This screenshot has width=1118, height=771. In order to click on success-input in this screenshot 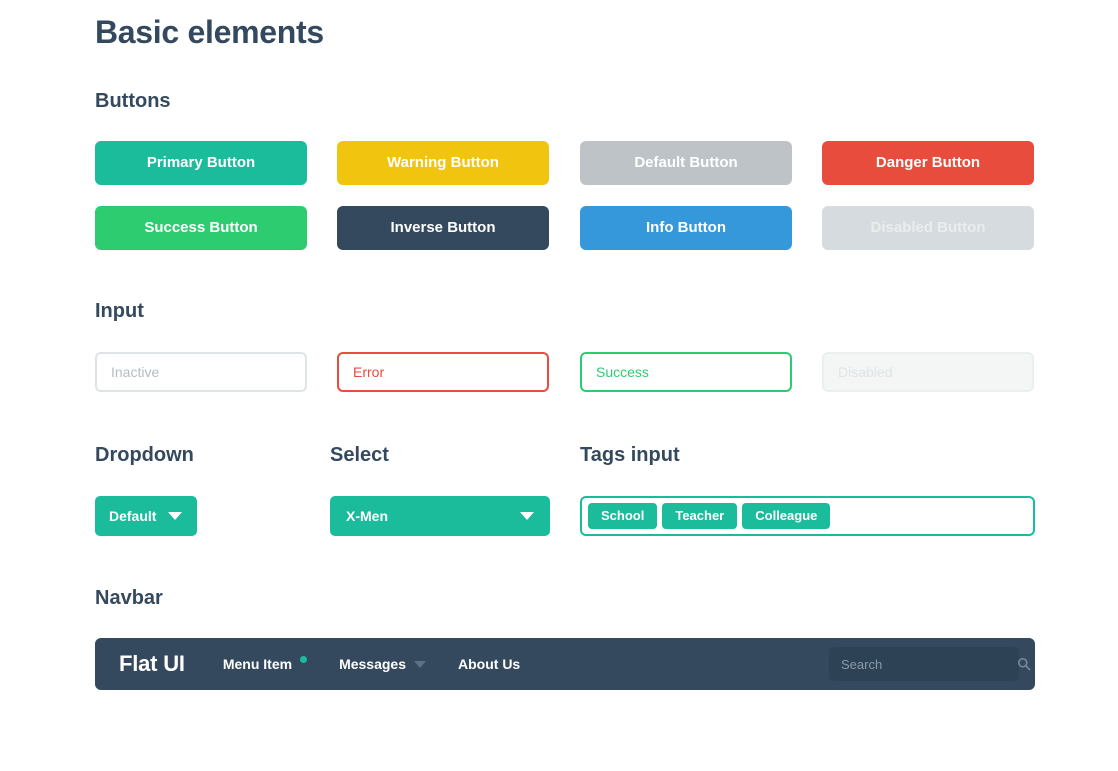, I will do `click(686, 372)`.